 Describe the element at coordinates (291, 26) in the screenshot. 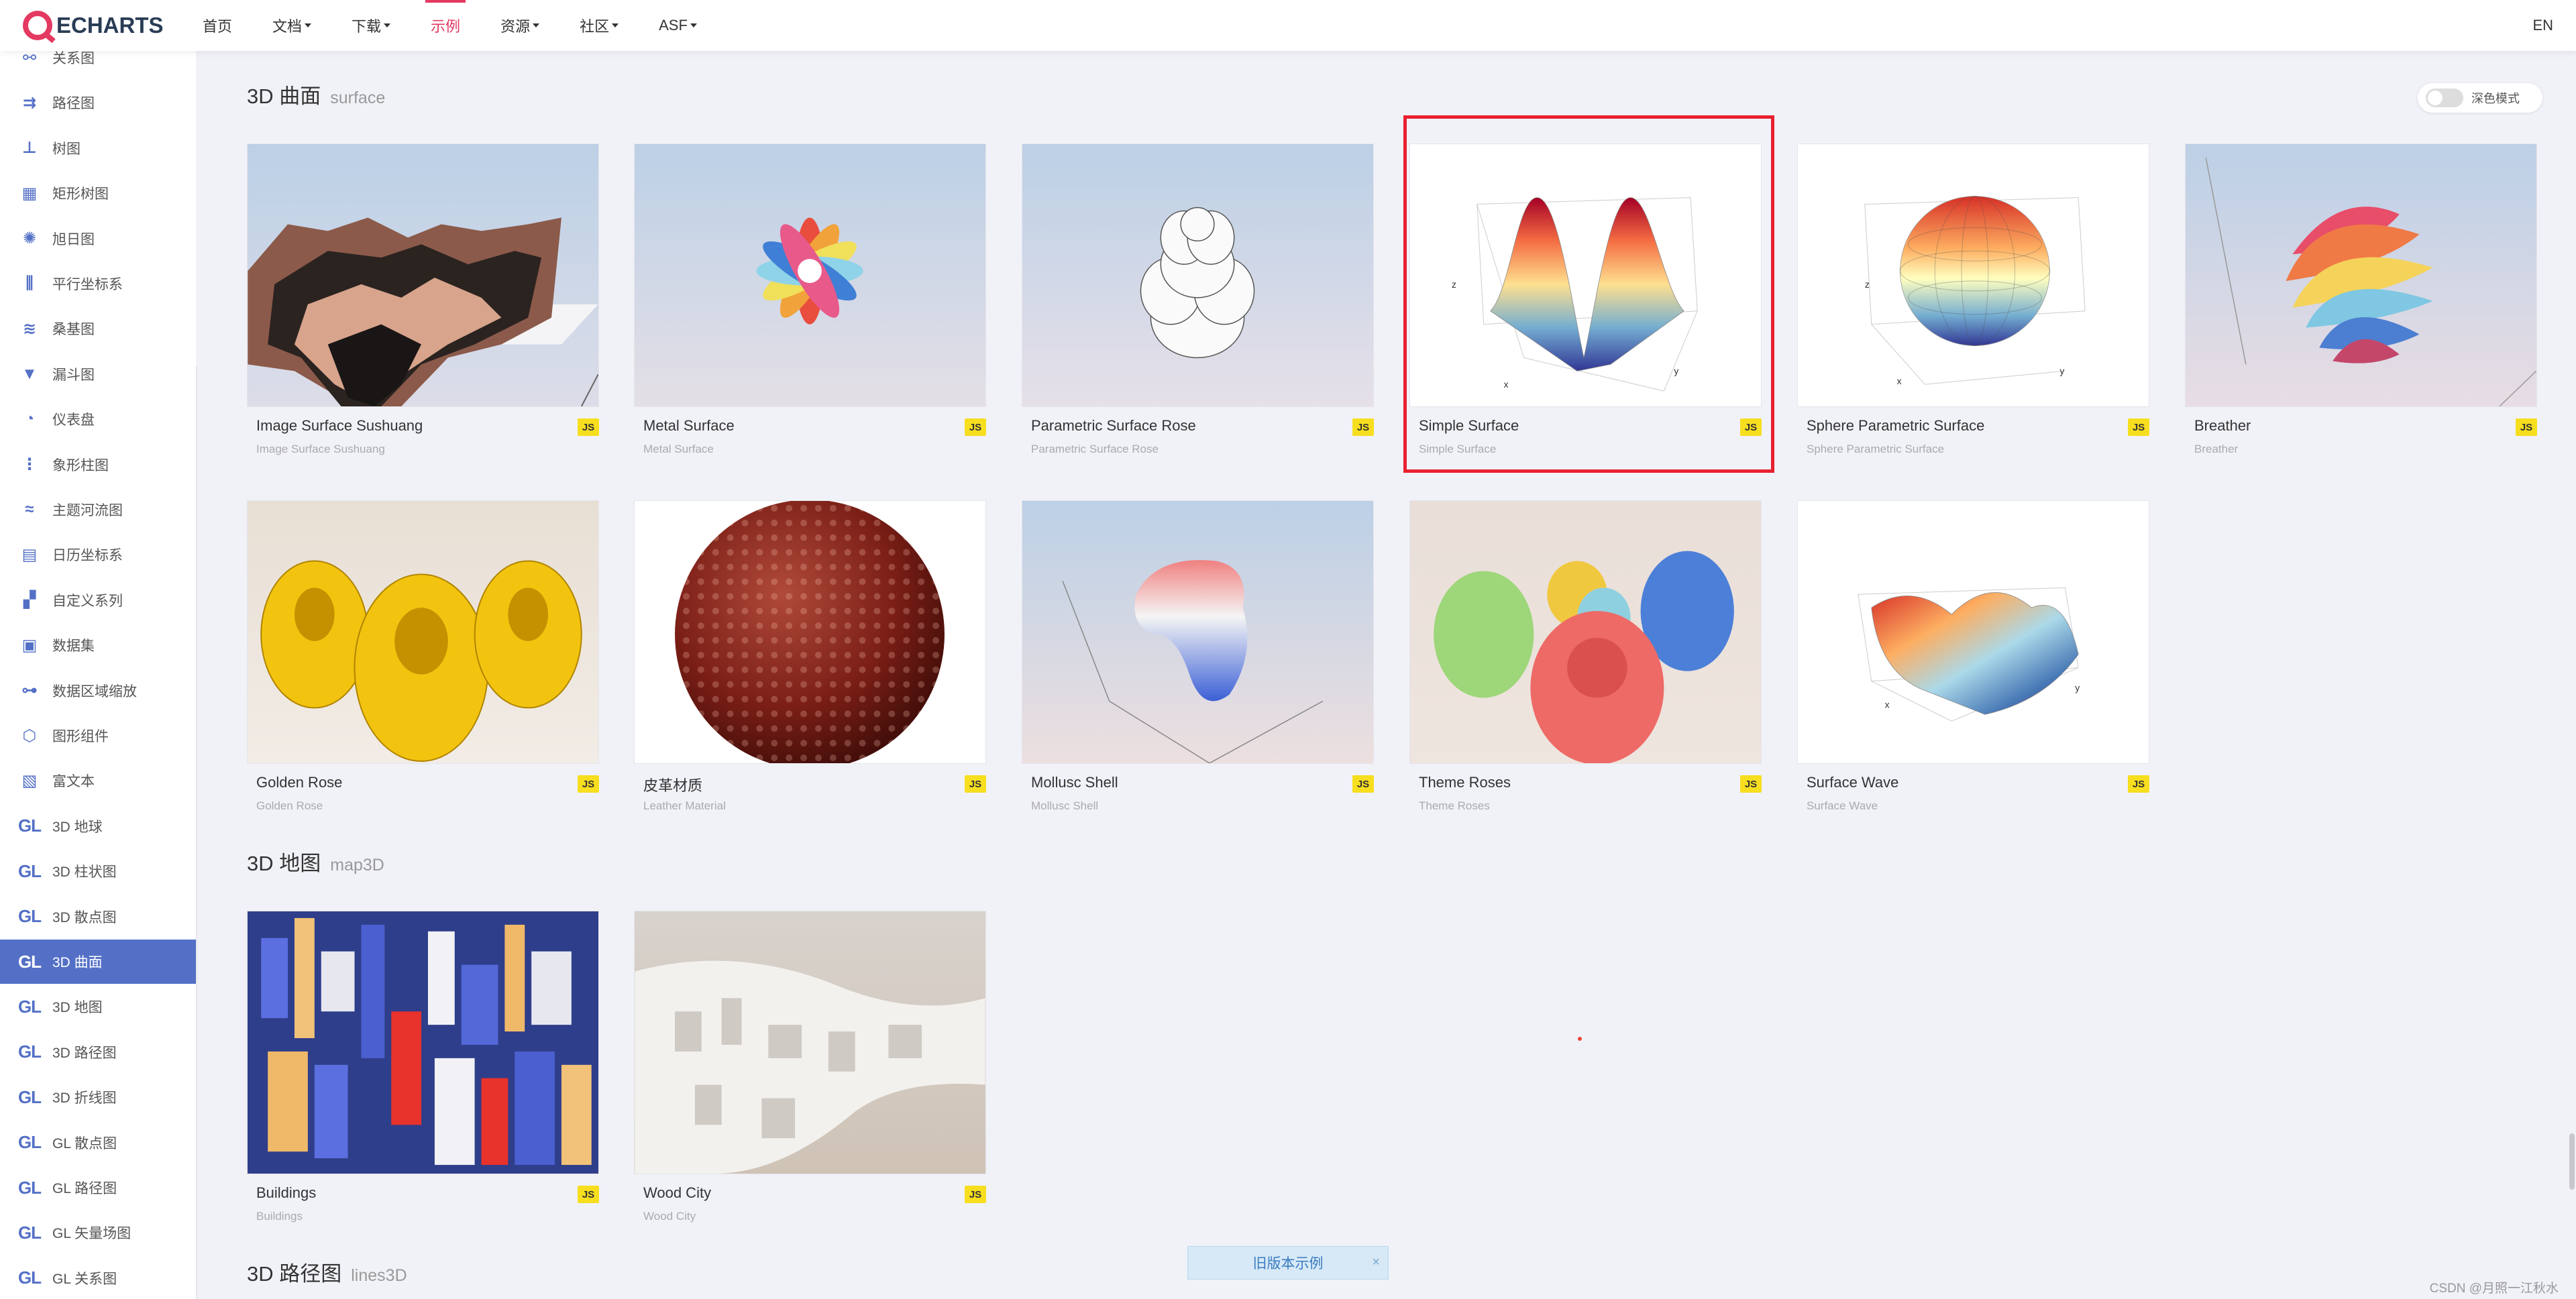

I see `nav-item-docs: 文档` at that location.